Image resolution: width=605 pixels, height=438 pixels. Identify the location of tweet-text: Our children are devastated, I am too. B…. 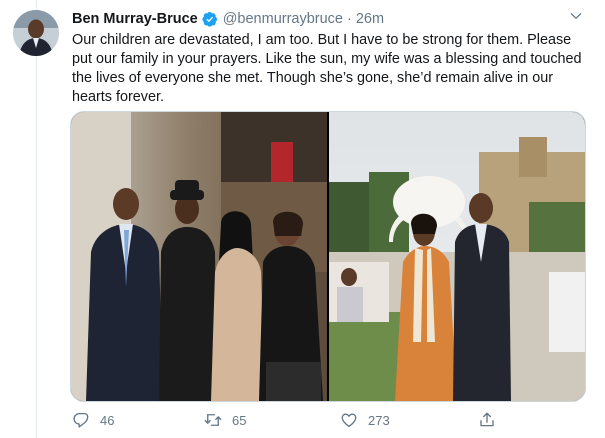
(327, 68).